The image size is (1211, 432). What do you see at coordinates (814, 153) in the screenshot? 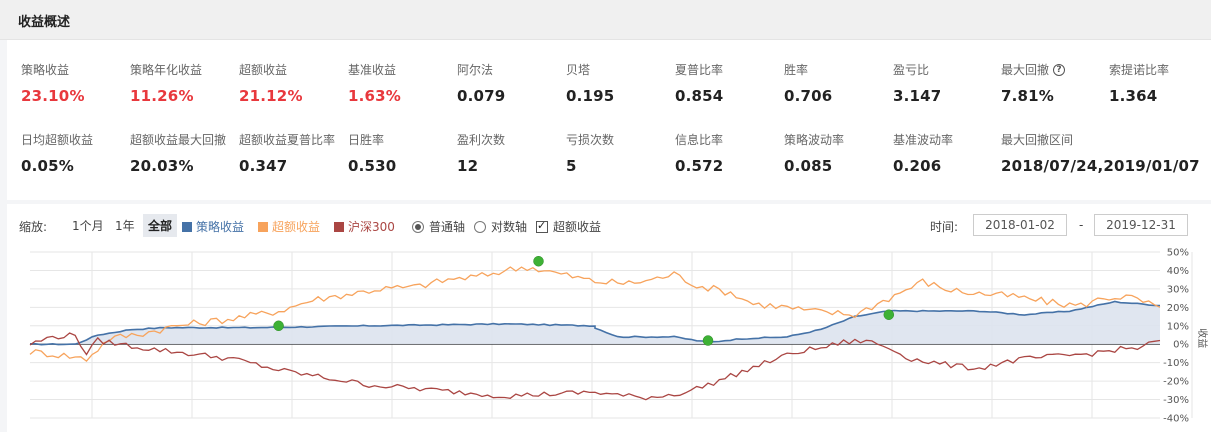
I see `stat-row2-7: 策略波动率 0.085` at bounding box center [814, 153].